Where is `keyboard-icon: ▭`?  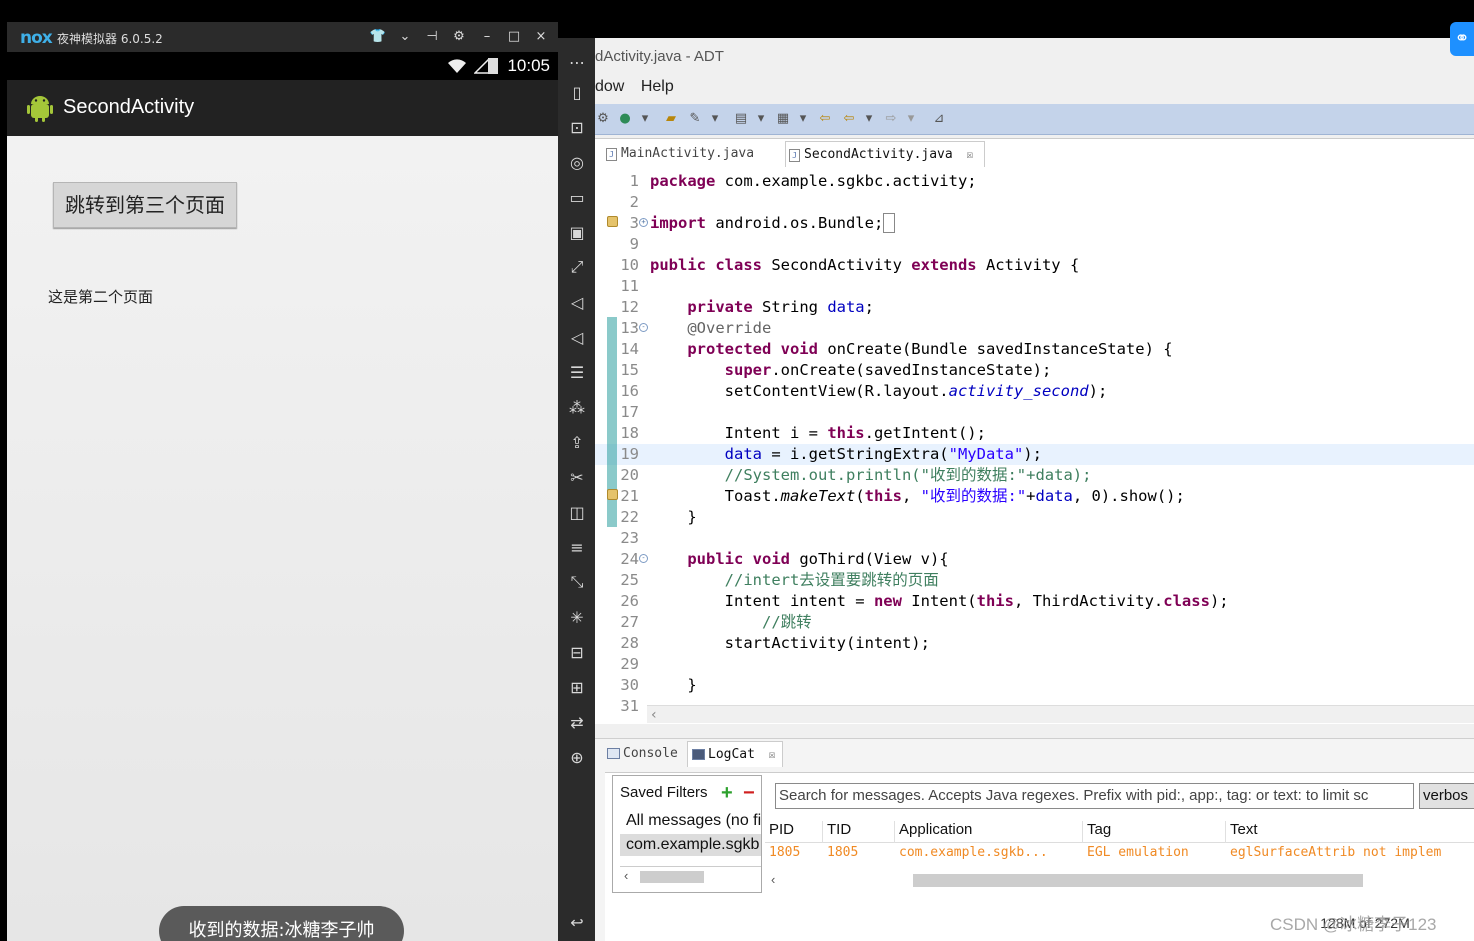 keyboard-icon: ▭ is located at coordinates (577, 197).